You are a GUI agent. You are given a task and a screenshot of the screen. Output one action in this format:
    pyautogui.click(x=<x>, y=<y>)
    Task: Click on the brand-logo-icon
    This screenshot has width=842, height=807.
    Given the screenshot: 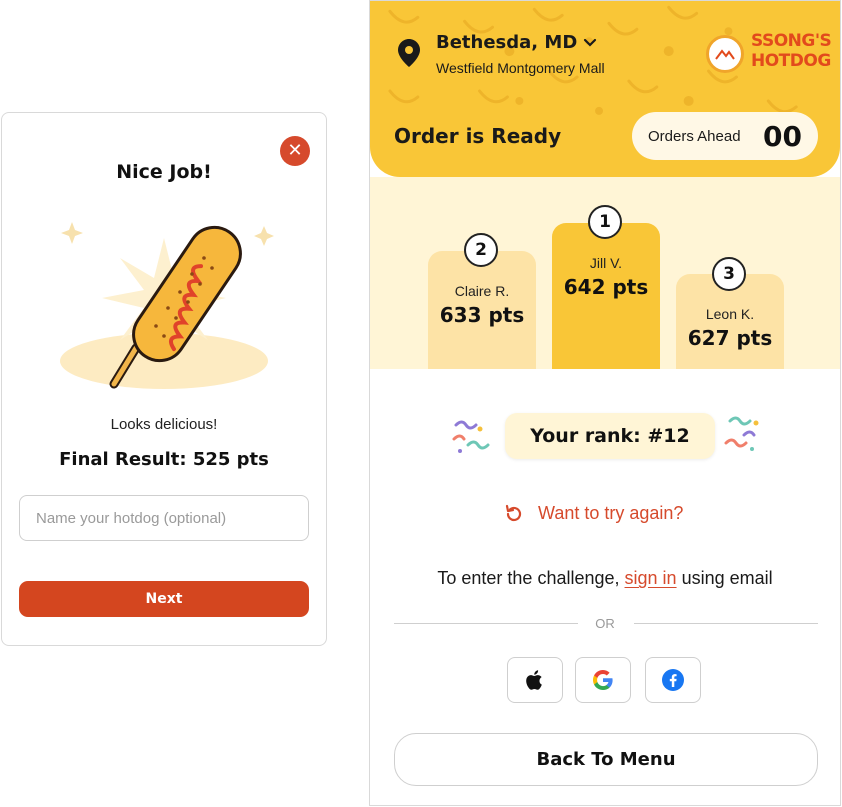 What is the action you would take?
    pyautogui.click(x=725, y=54)
    